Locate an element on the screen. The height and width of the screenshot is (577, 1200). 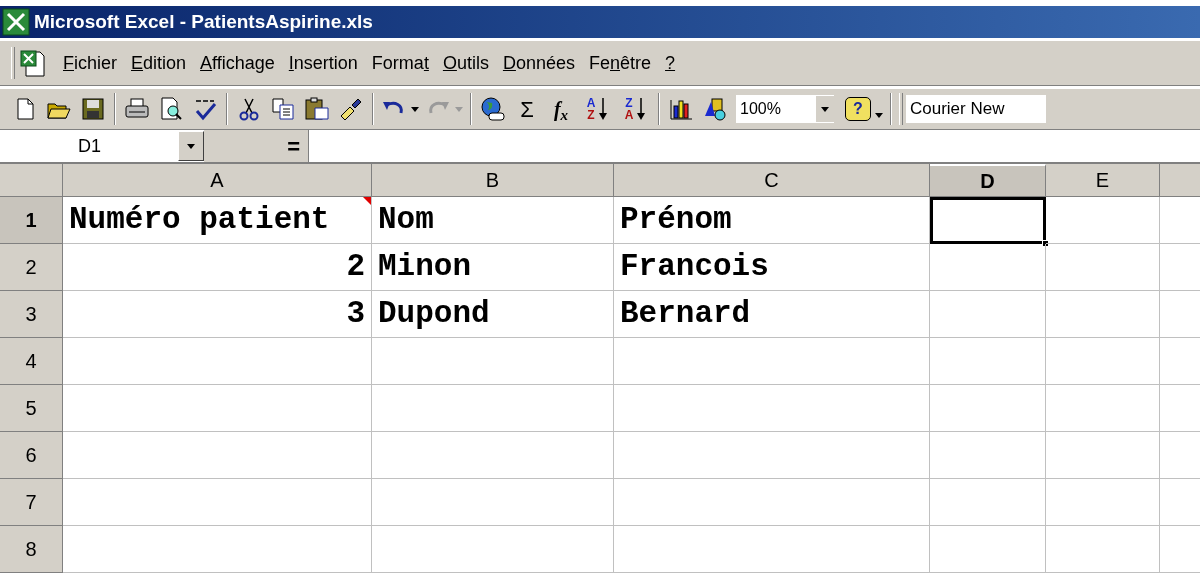
workbook-icon is located at coordinates (33, 63).